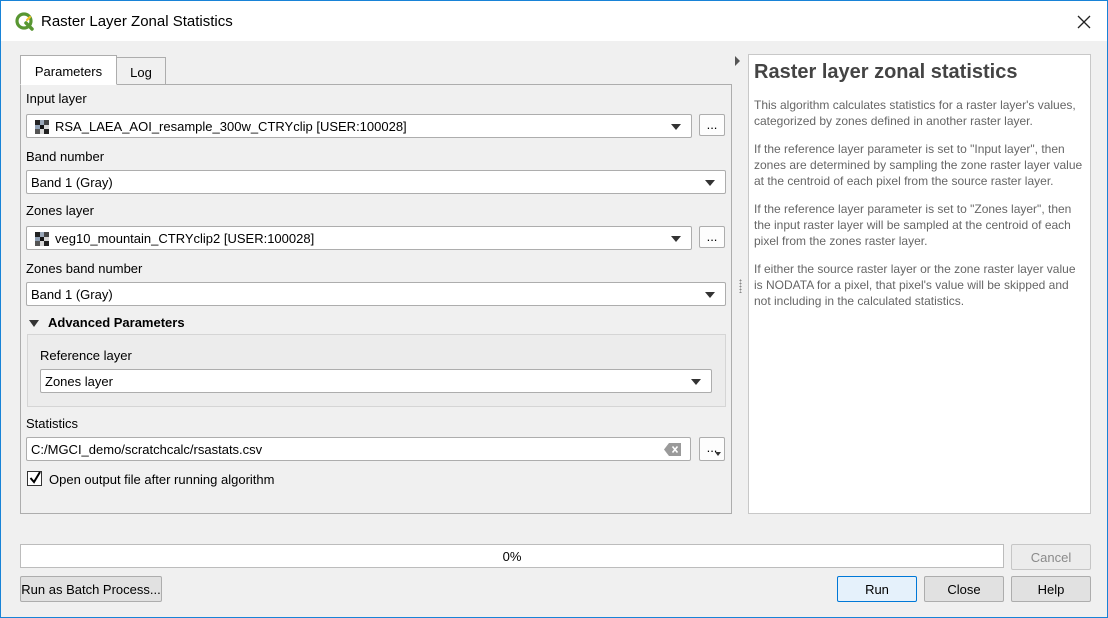 The height and width of the screenshot is (618, 1108). I want to click on reference-layer-combo: Zones layer, so click(376, 381).